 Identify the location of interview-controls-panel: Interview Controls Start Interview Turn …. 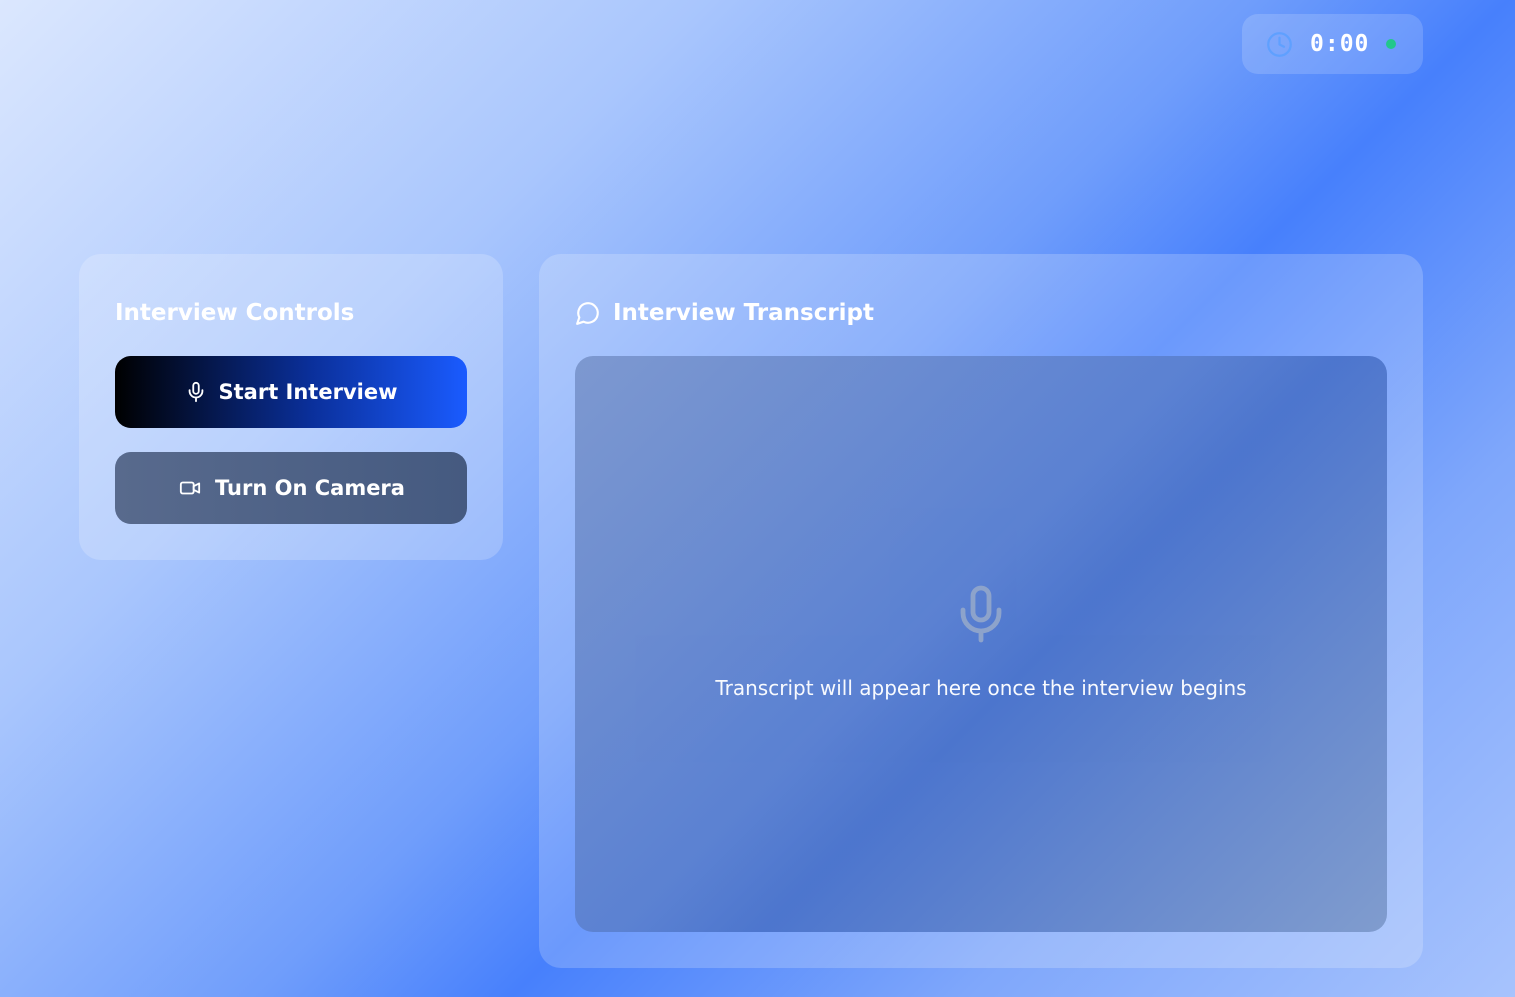
(291, 407).